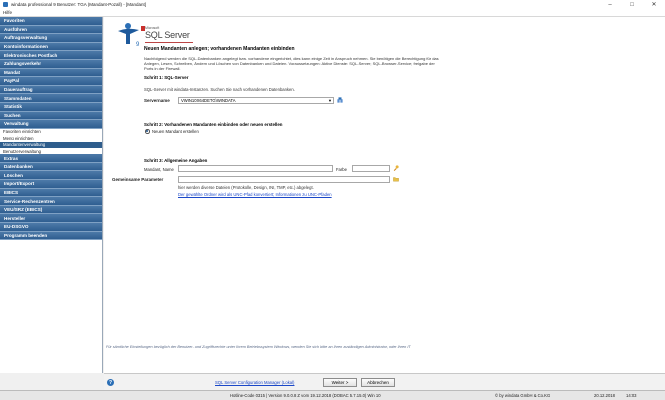 This screenshot has height=400, width=665. Describe the element at coordinates (138, 45) in the screenshot. I see `logo-number: 9` at that location.